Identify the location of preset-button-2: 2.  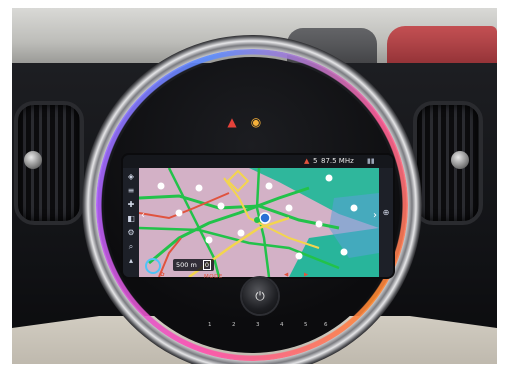
(234, 325).